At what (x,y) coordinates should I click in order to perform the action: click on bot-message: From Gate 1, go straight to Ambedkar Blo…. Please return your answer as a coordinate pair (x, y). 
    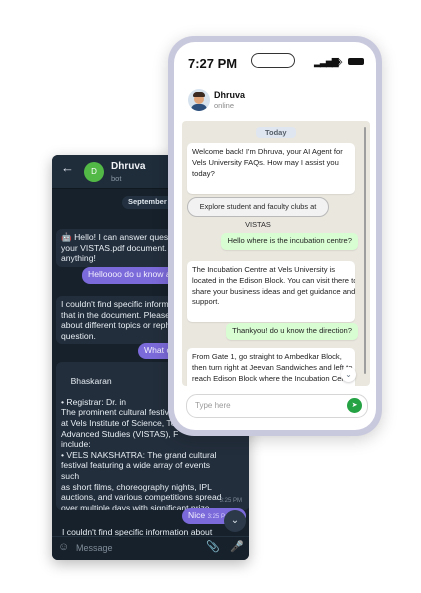
    Looking at the image, I should click on (271, 367).